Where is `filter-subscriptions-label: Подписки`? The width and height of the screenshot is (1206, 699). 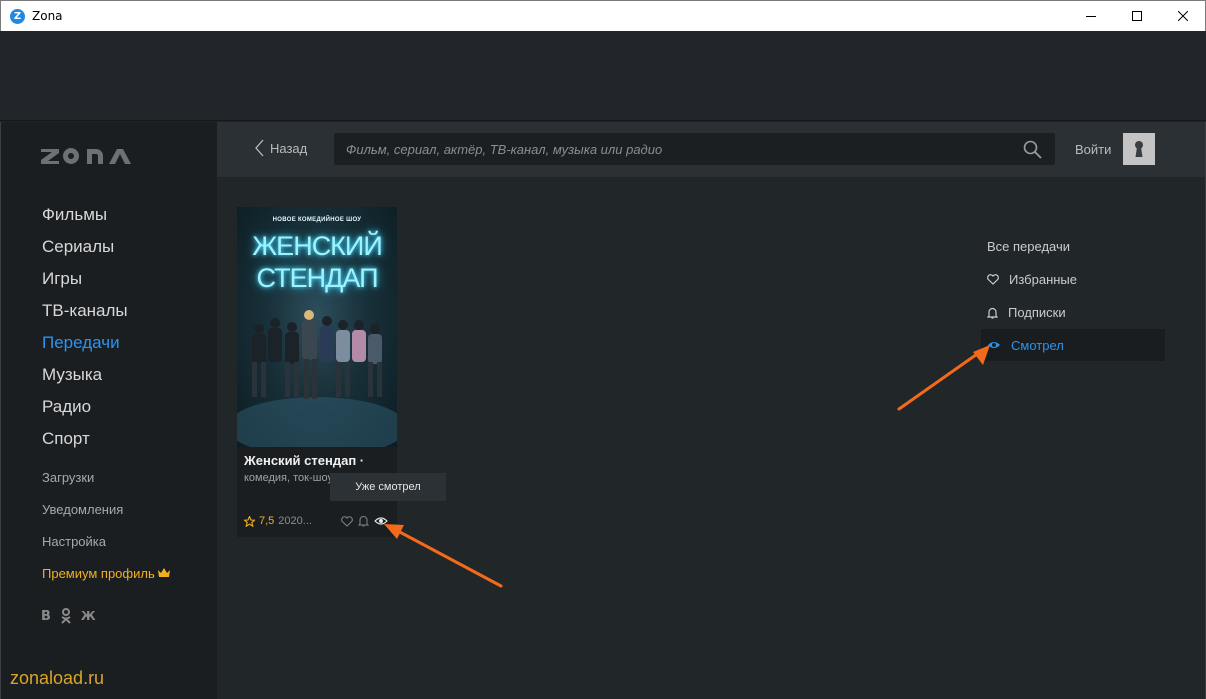
filter-subscriptions-label: Подписки is located at coordinates (1037, 312).